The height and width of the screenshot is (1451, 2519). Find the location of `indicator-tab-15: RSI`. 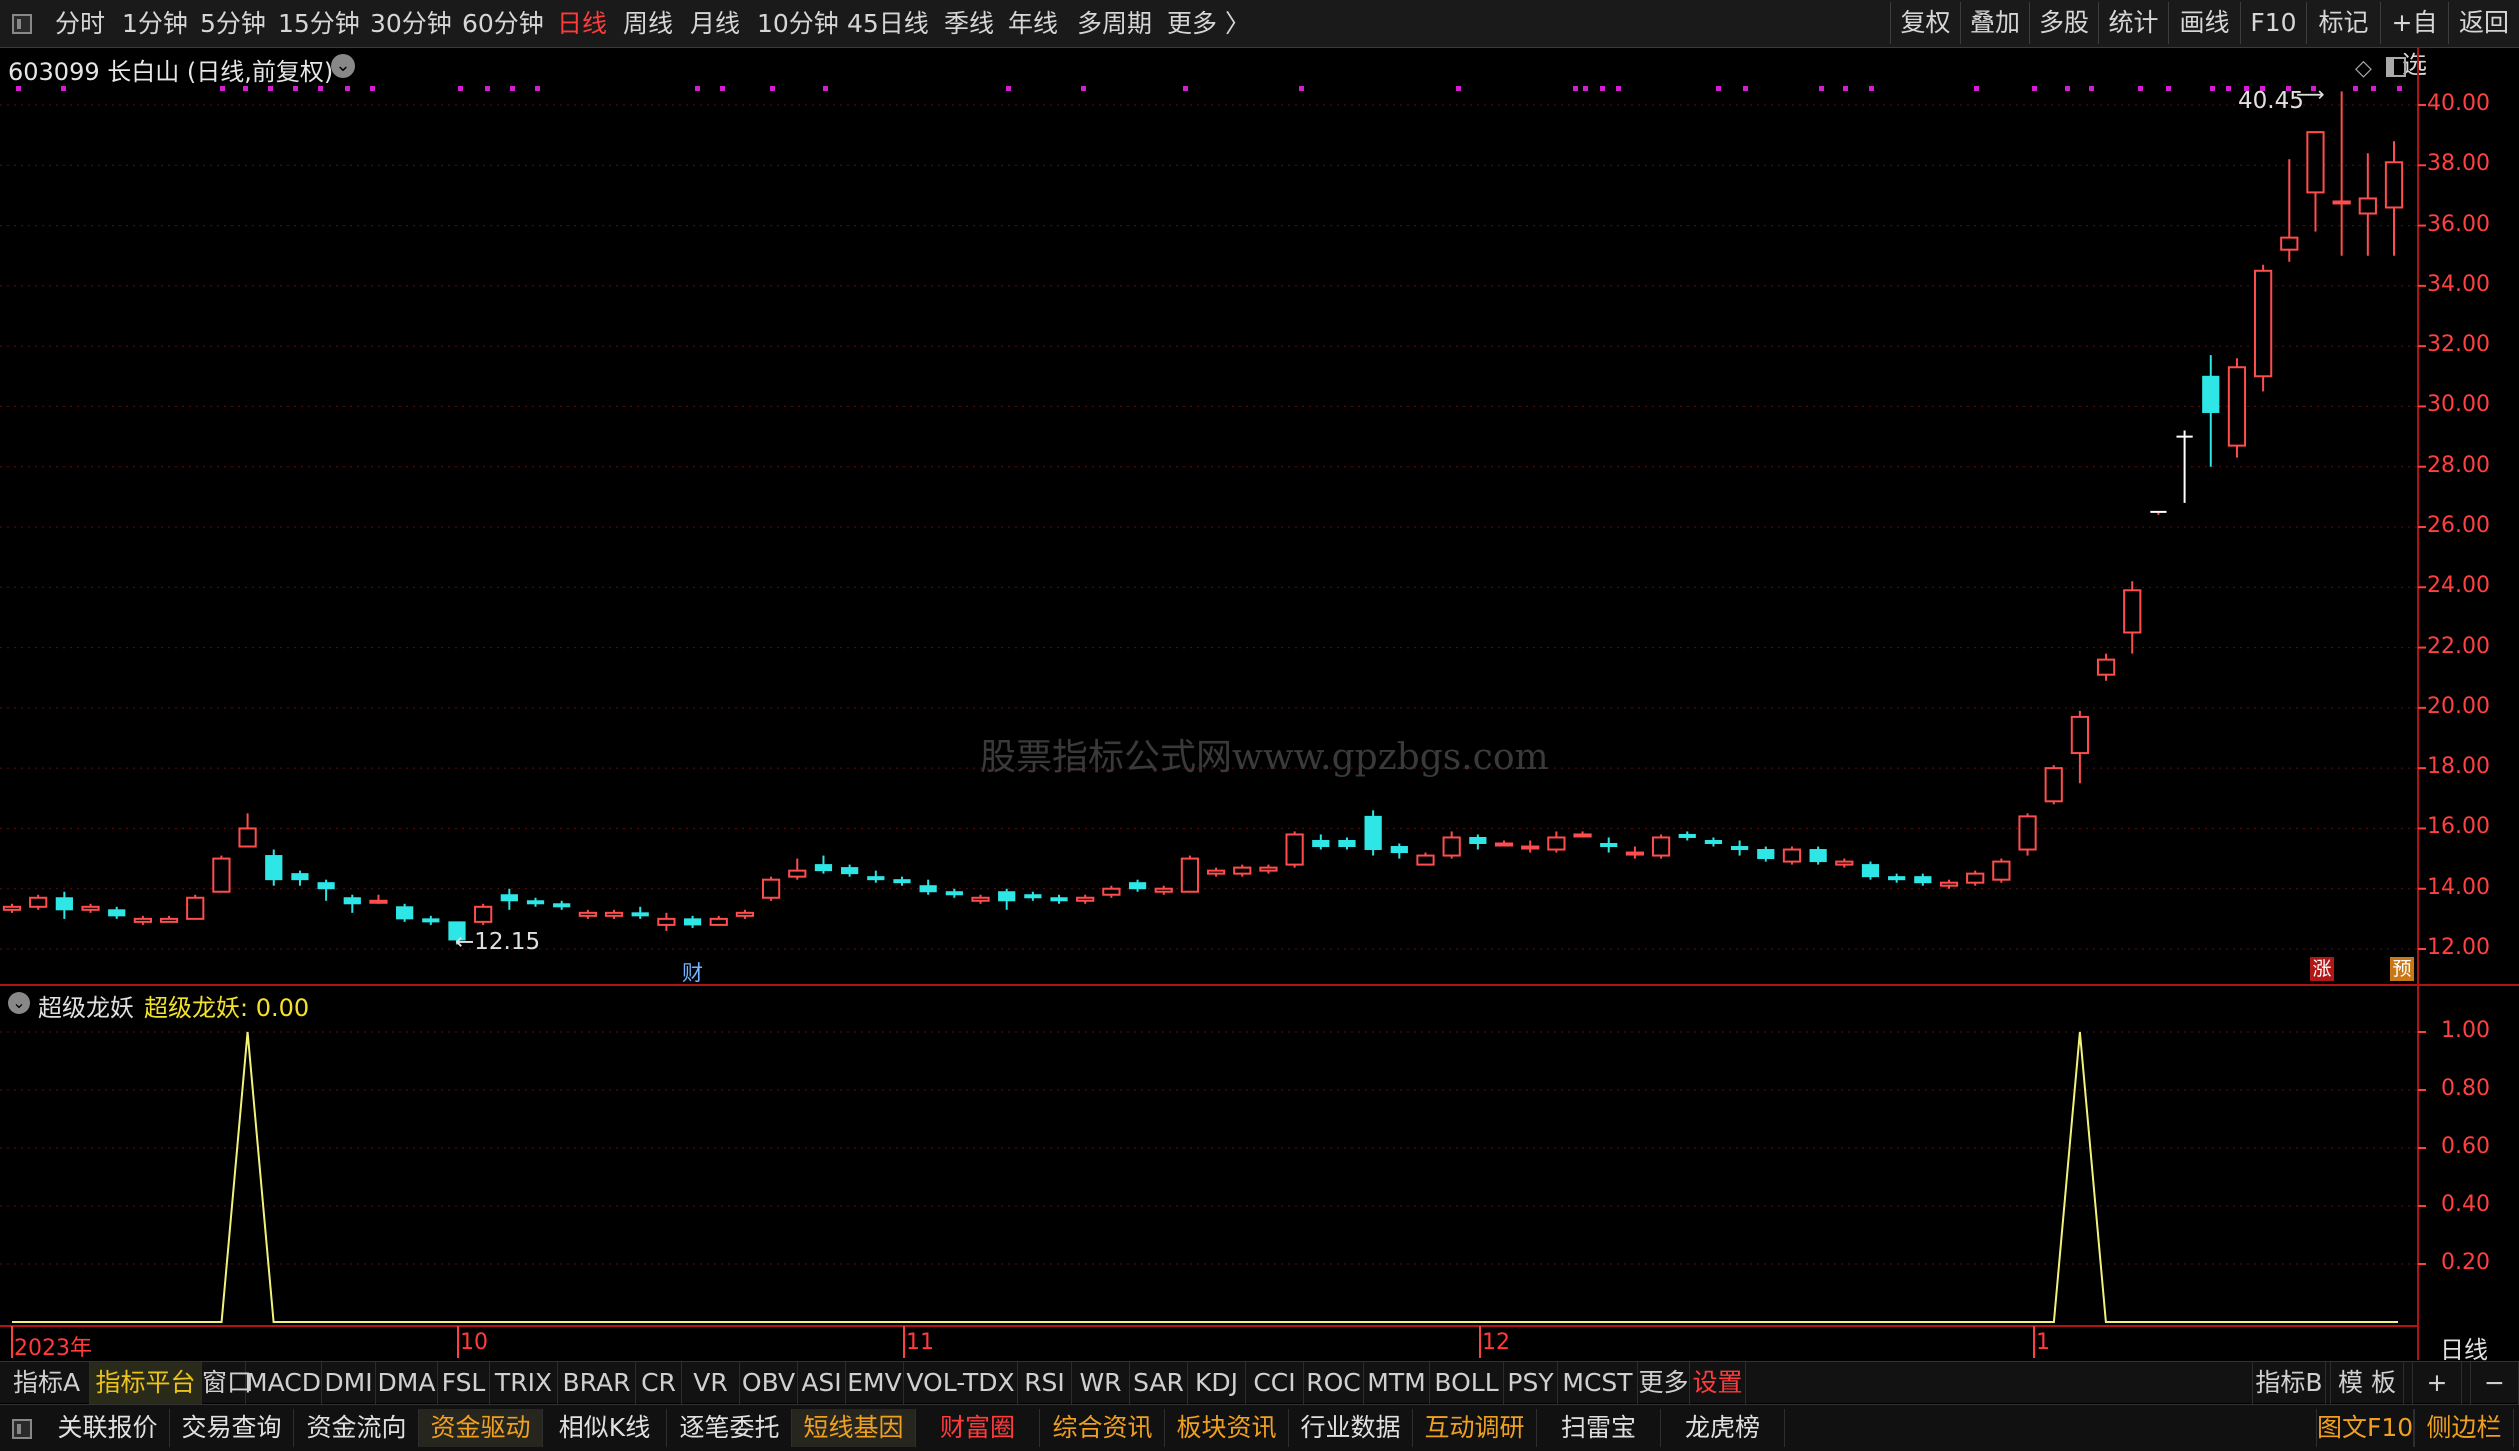

indicator-tab-15: RSI is located at coordinates (1045, 1383).